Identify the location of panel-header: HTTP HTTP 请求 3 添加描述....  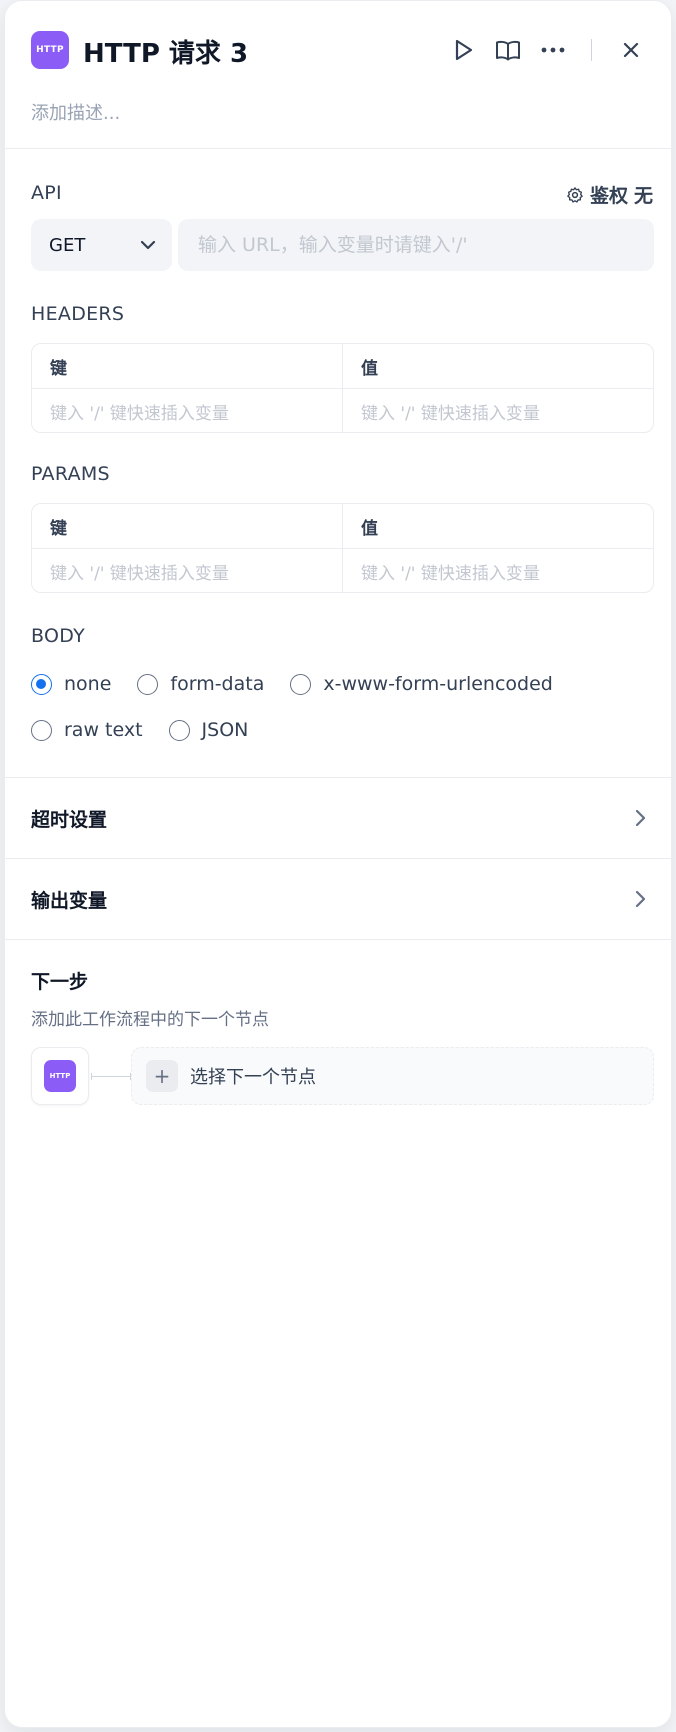
(338, 75).